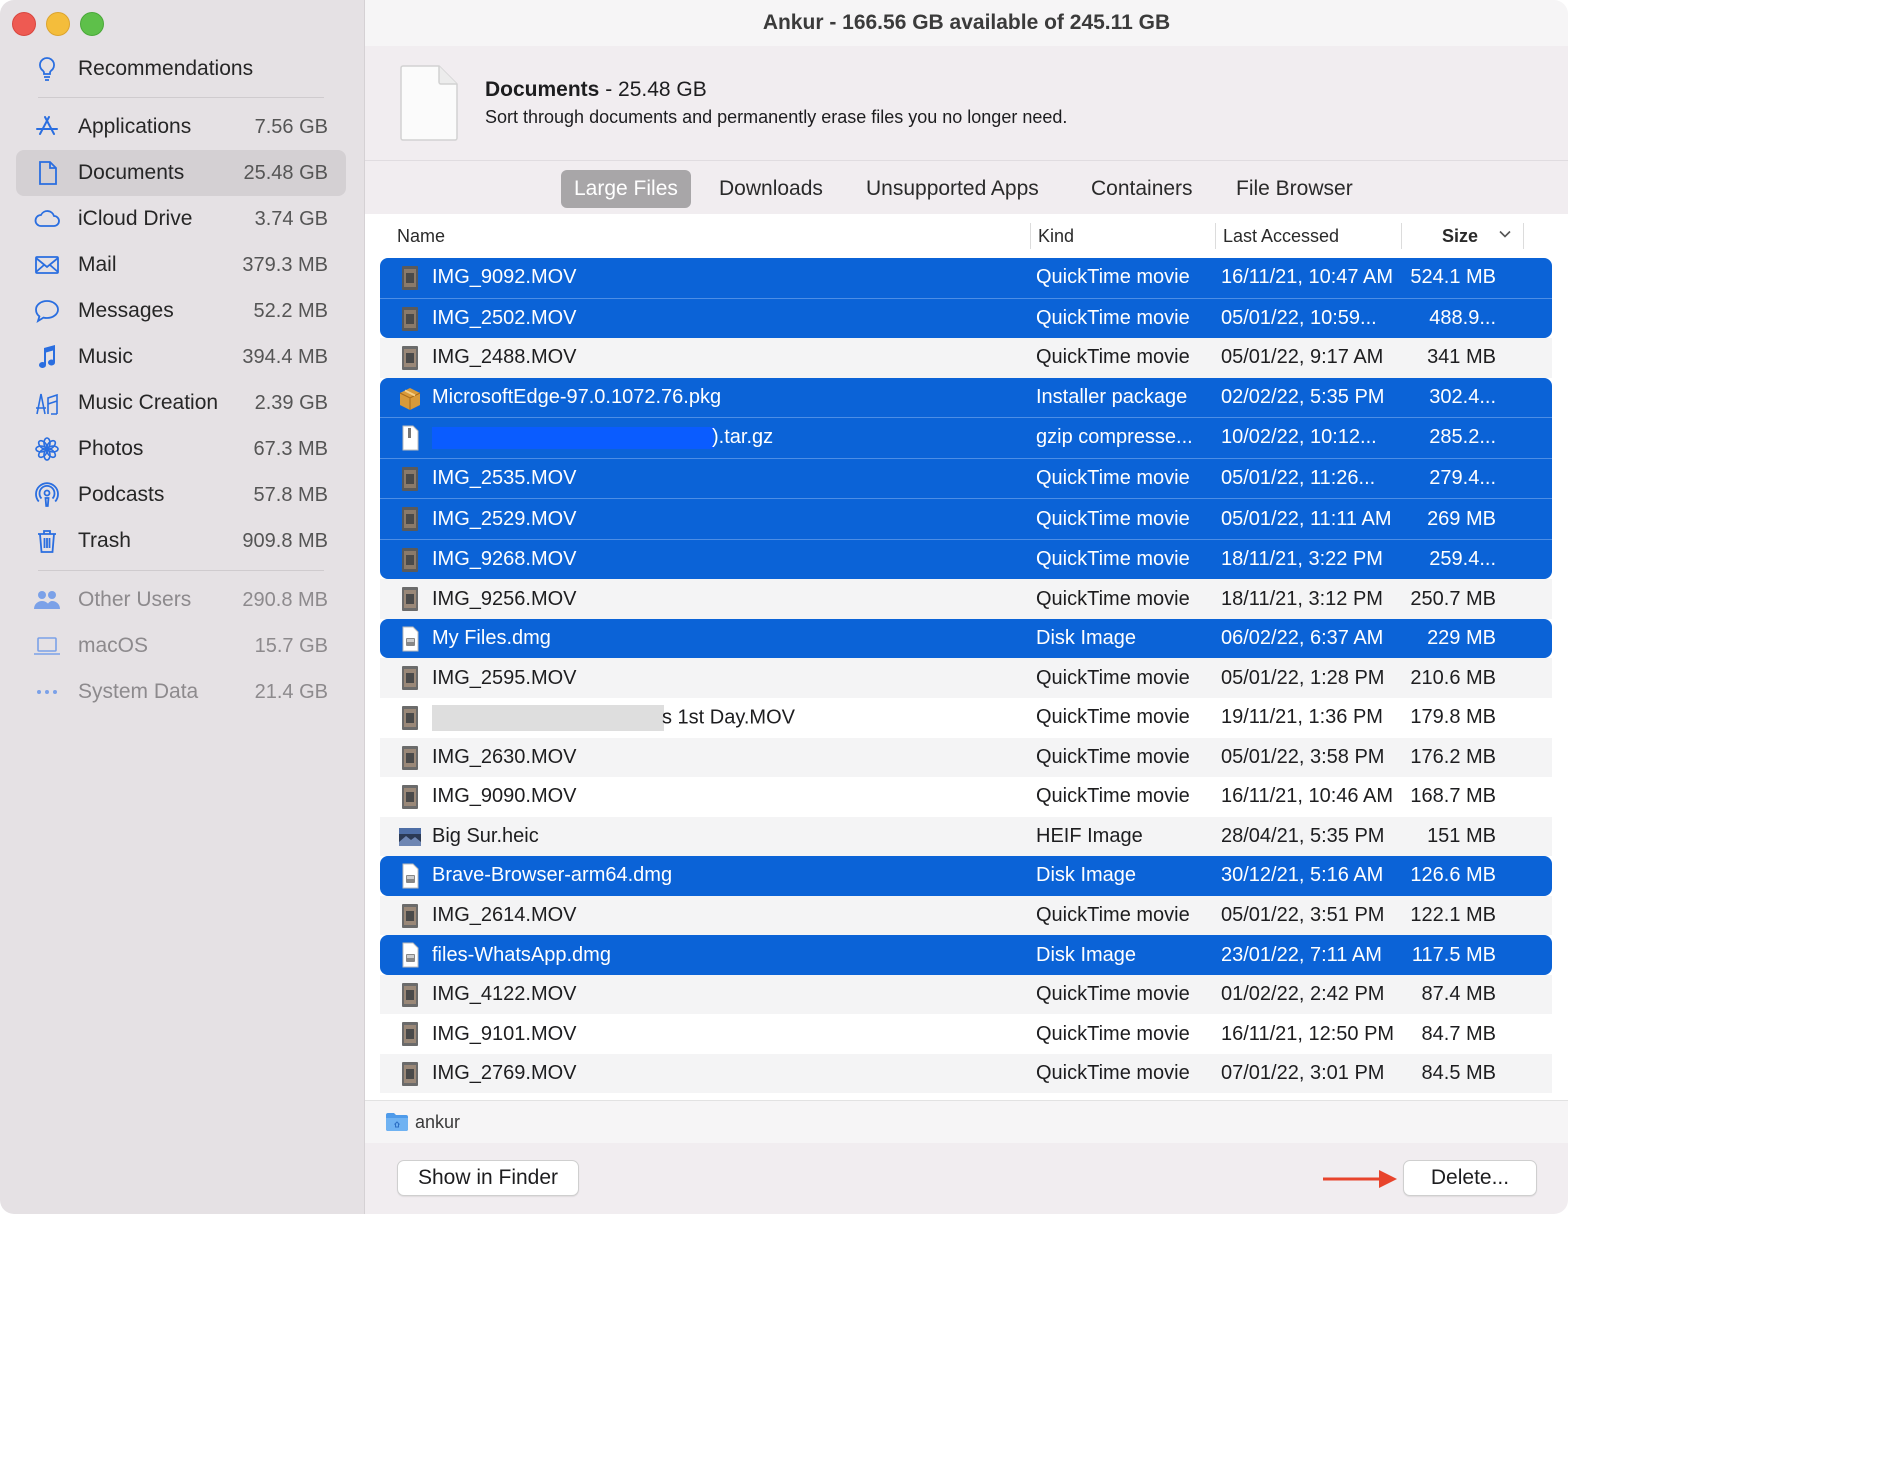 The height and width of the screenshot is (1474, 1904). I want to click on sidebar-item-label: Other Users, so click(135, 599).